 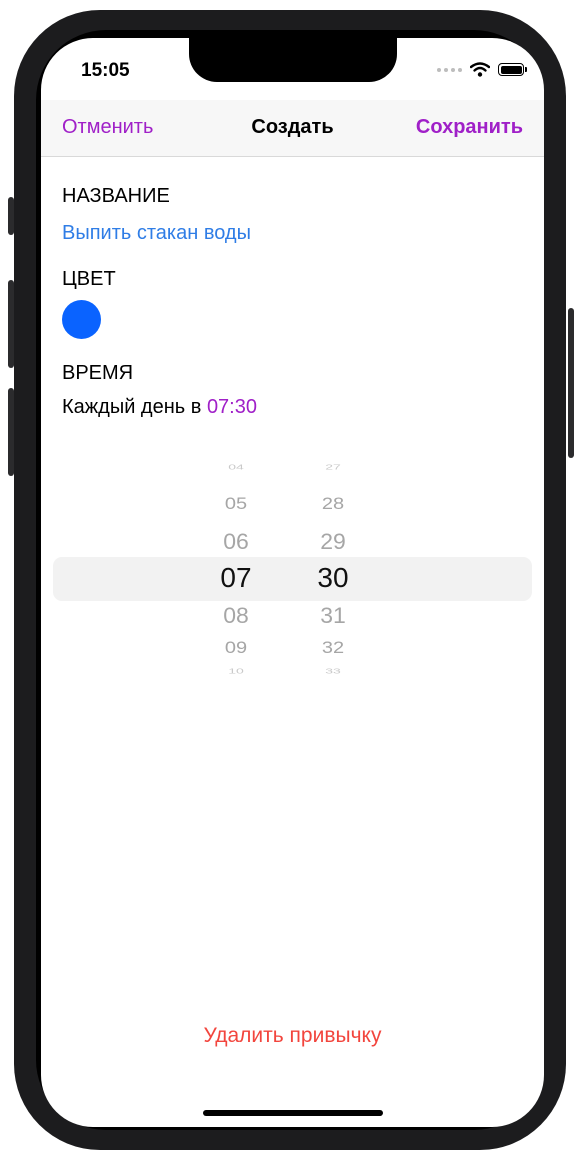 What do you see at coordinates (469, 127) in the screenshot?
I see `save-button: Сохранить` at bounding box center [469, 127].